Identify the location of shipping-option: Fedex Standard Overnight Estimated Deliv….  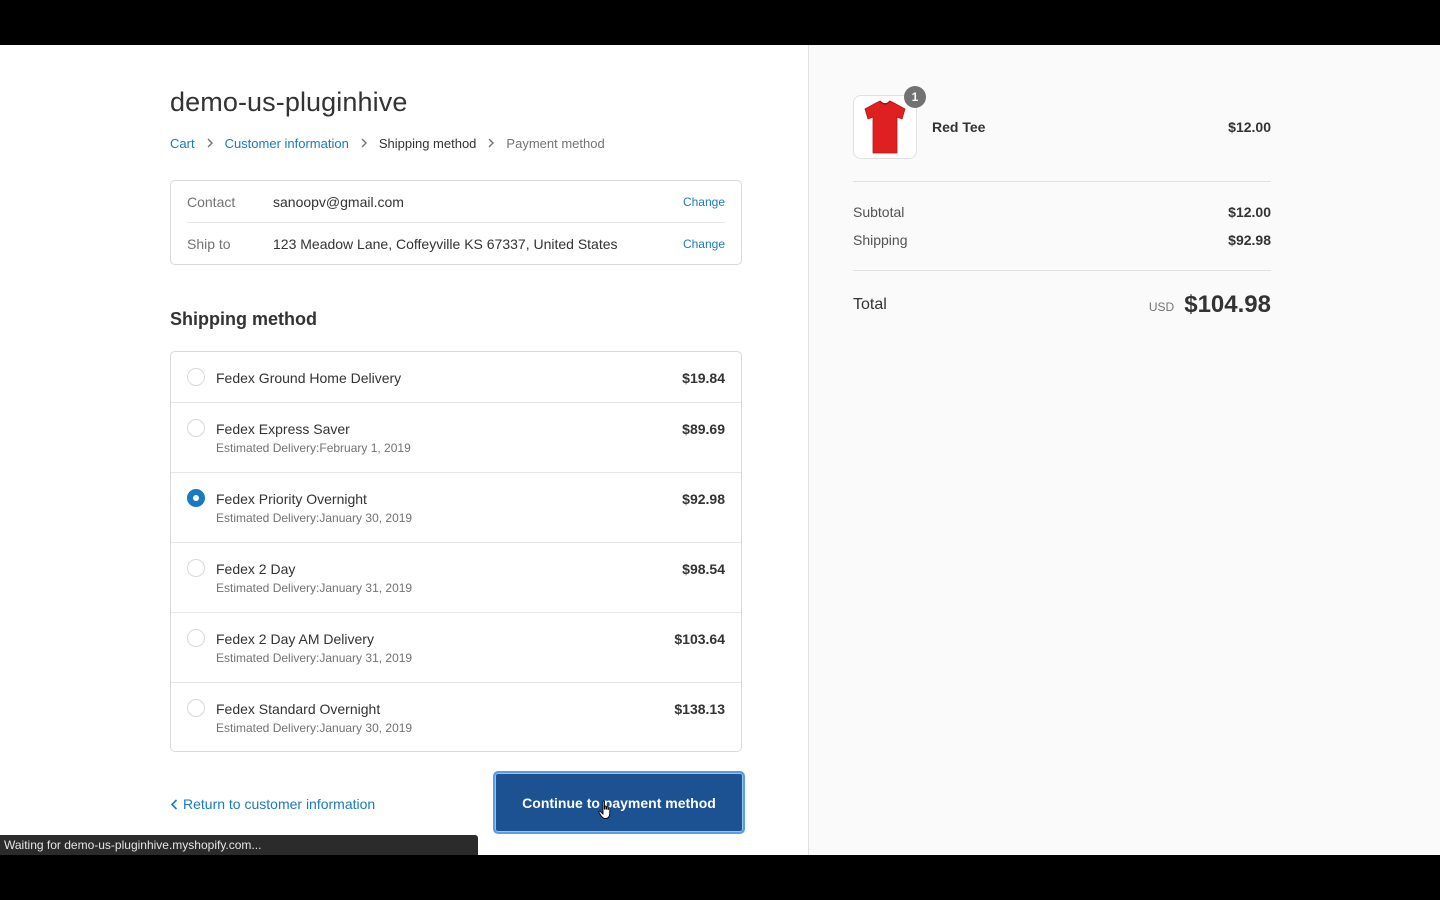
(456, 717).